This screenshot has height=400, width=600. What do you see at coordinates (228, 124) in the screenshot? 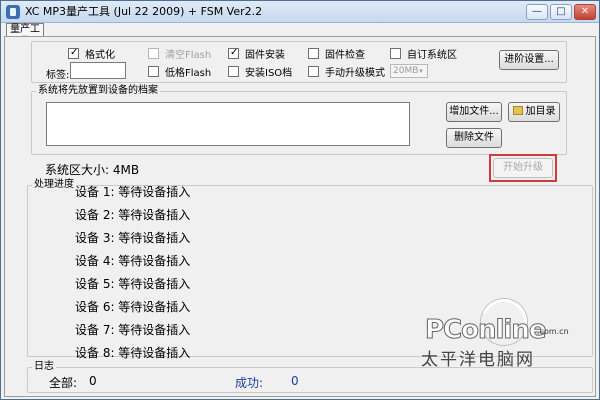
I see `files-list` at bounding box center [228, 124].